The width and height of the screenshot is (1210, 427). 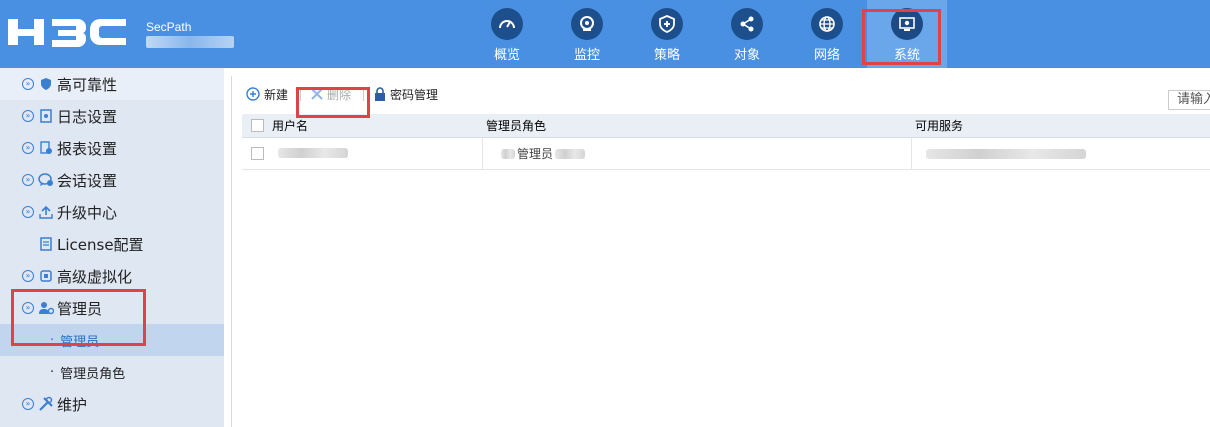 I want to click on sidebar-item-log: » 日志设置, so click(x=112, y=116).